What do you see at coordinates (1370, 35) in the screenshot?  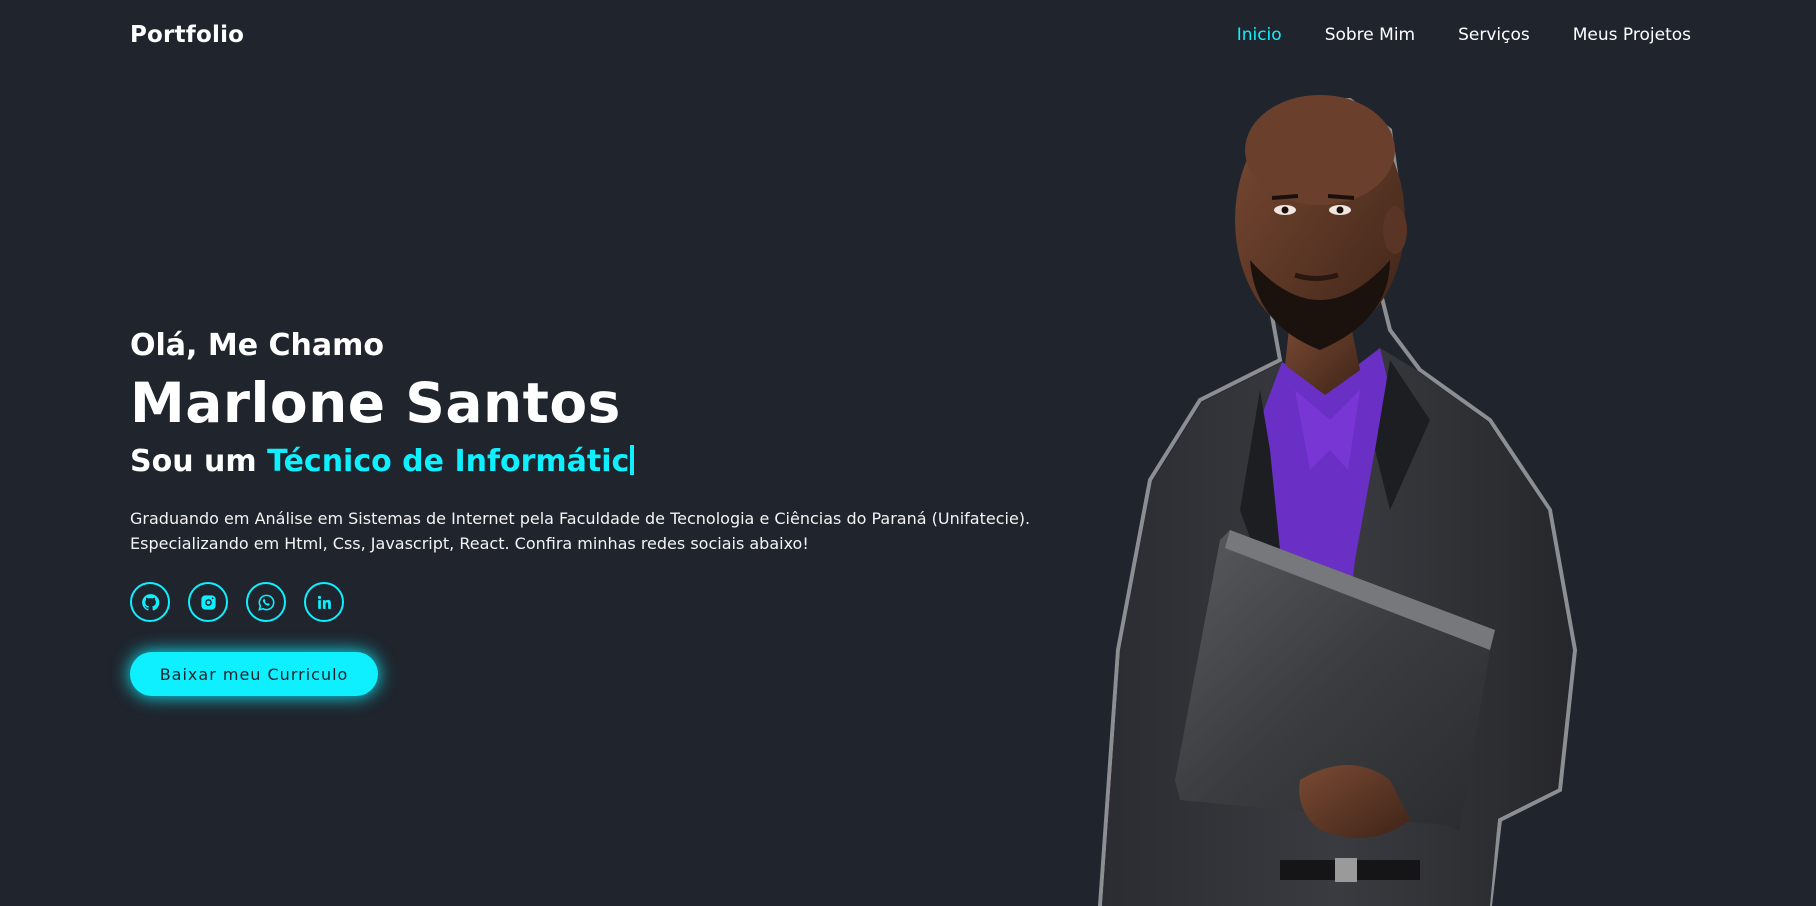 I see `nav-link-sobre-mim: Sobre Mim` at bounding box center [1370, 35].